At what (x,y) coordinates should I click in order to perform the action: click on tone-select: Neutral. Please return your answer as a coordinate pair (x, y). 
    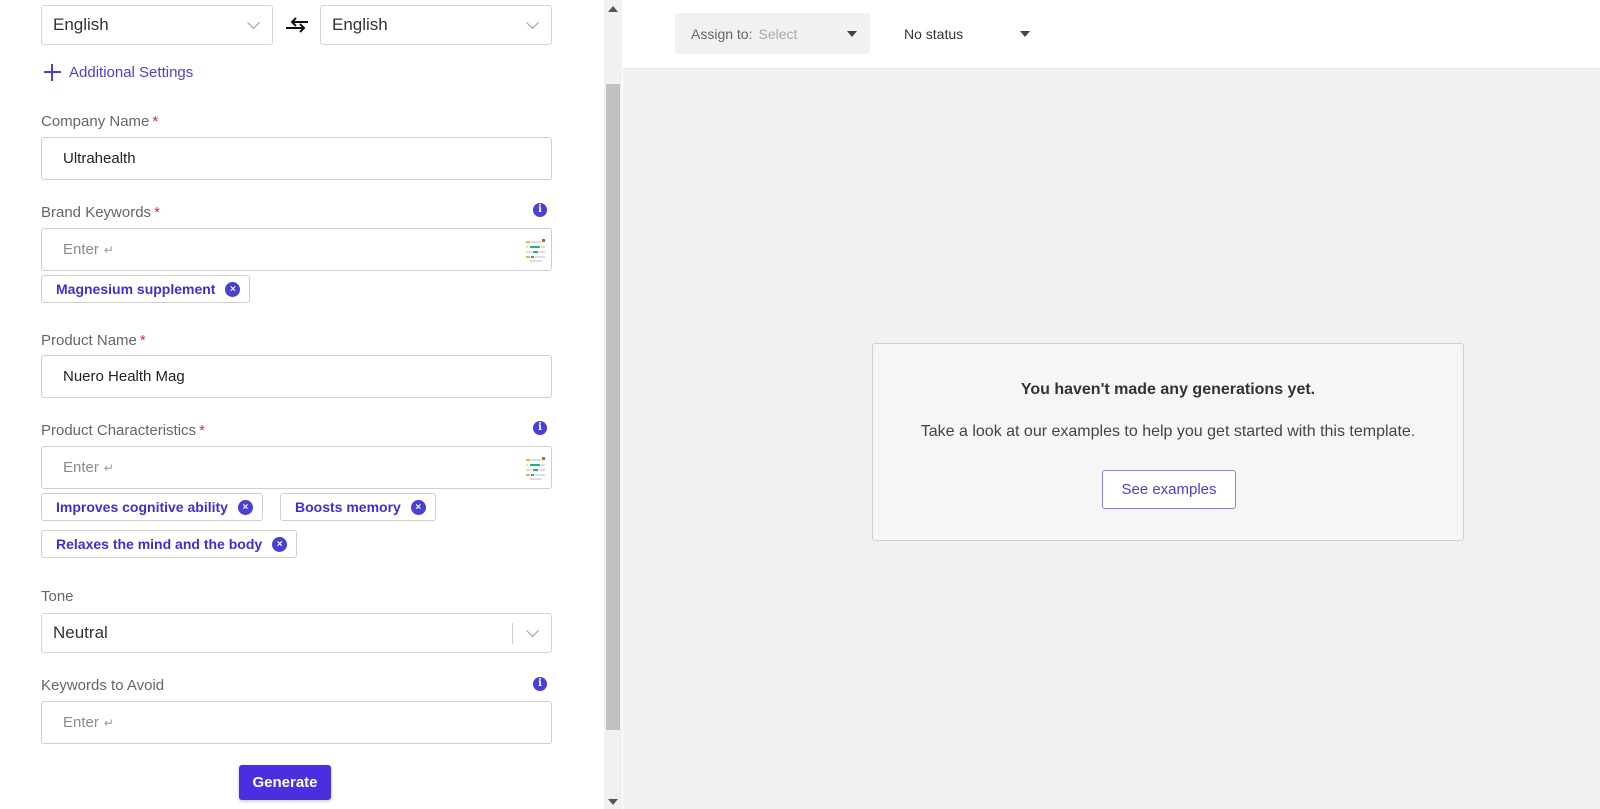
    Looking at the image, I should click on (296, 633).